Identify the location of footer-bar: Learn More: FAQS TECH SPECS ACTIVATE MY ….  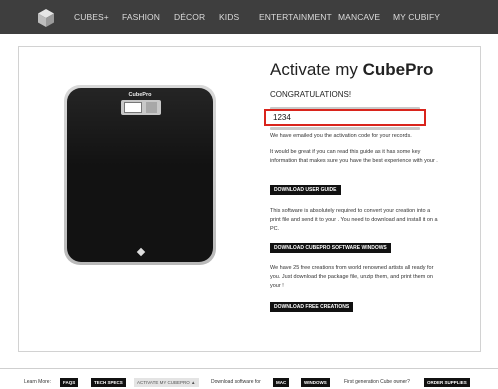
(249, 378).